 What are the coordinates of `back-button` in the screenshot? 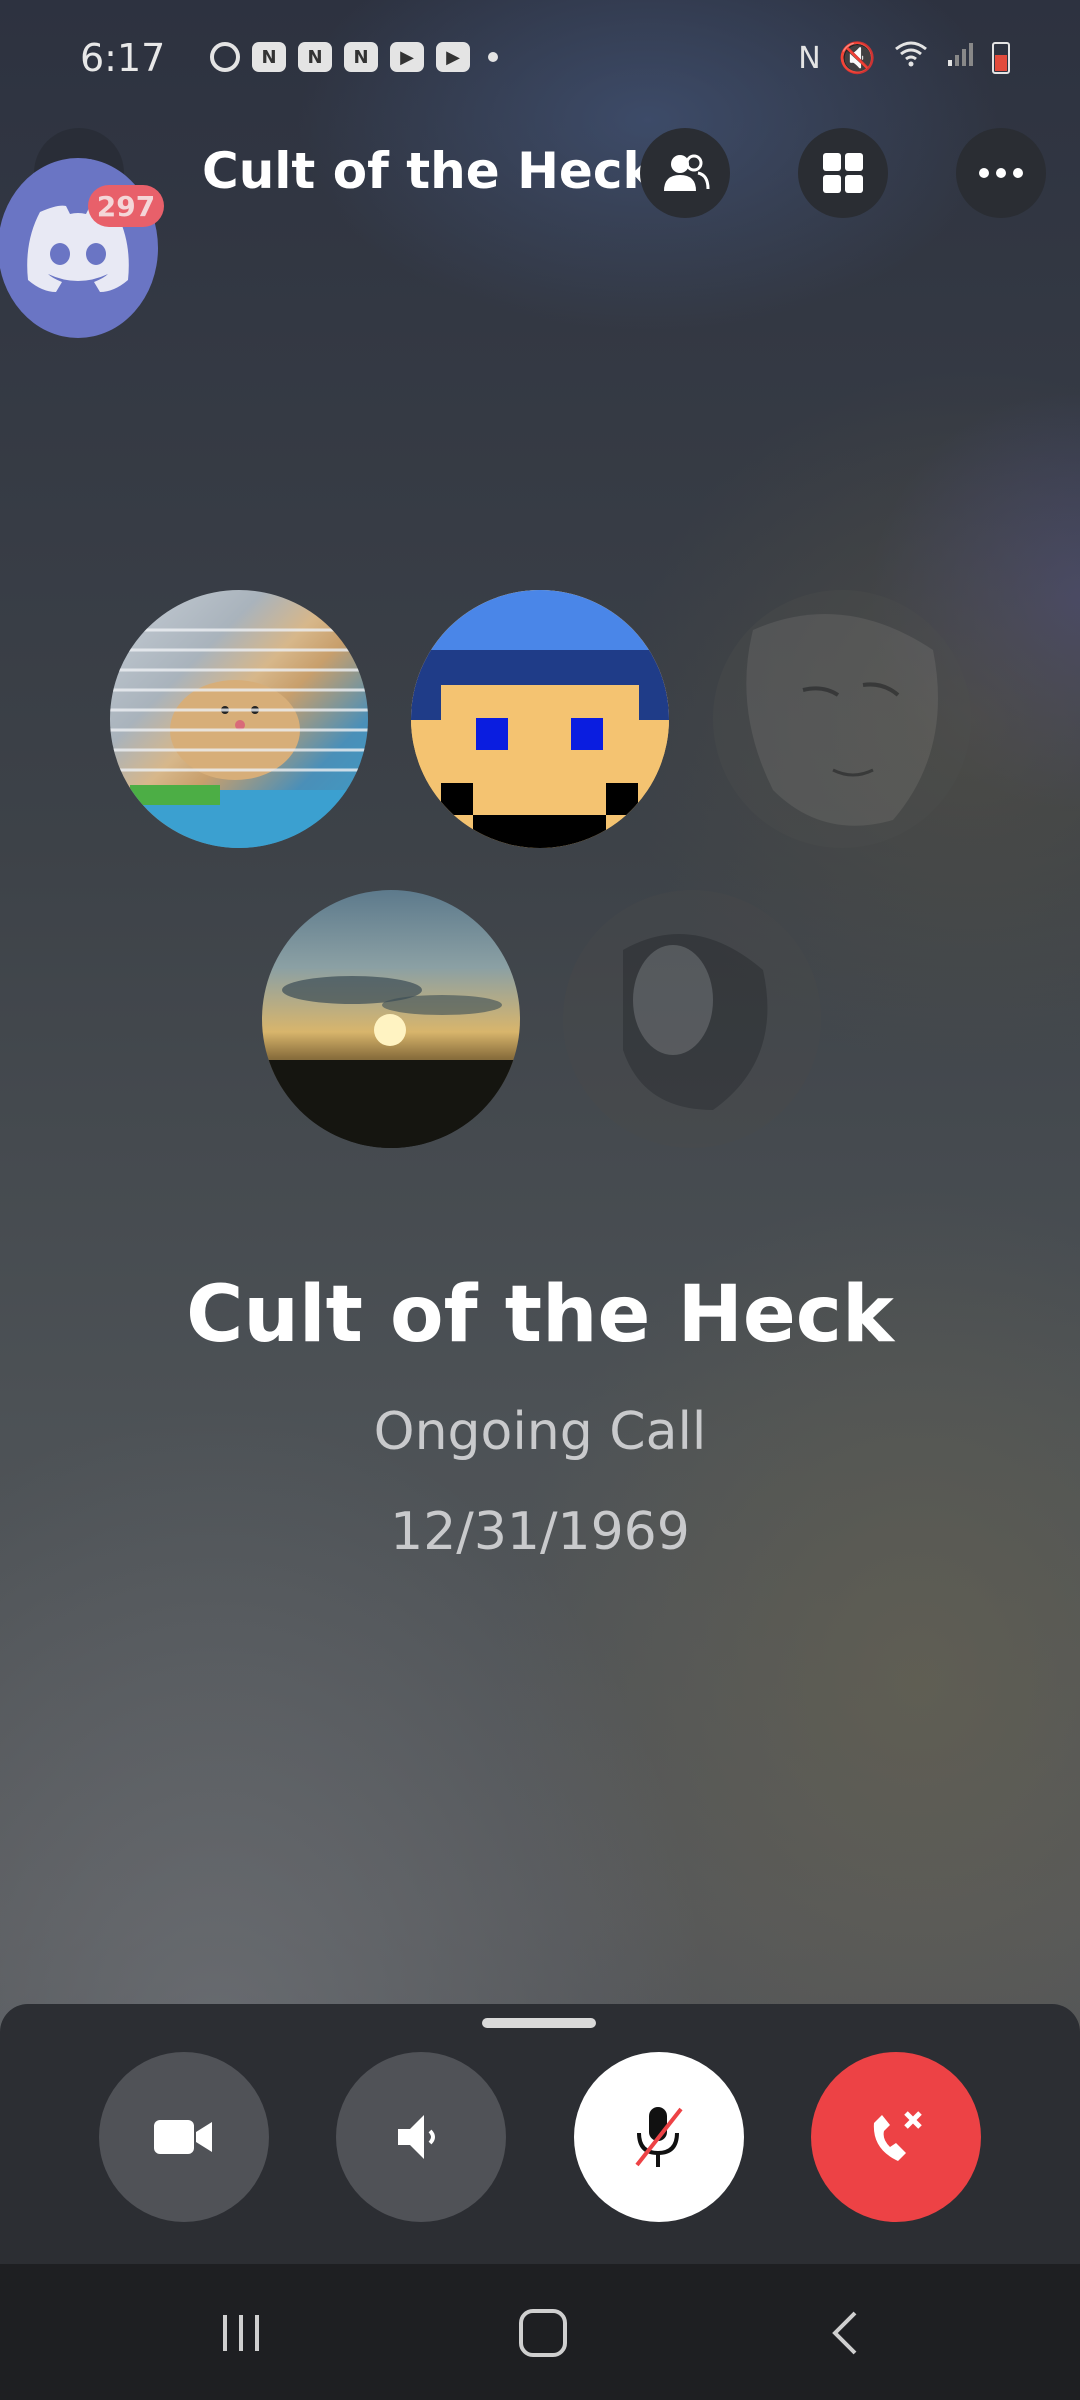 It's located at (845, 2333).